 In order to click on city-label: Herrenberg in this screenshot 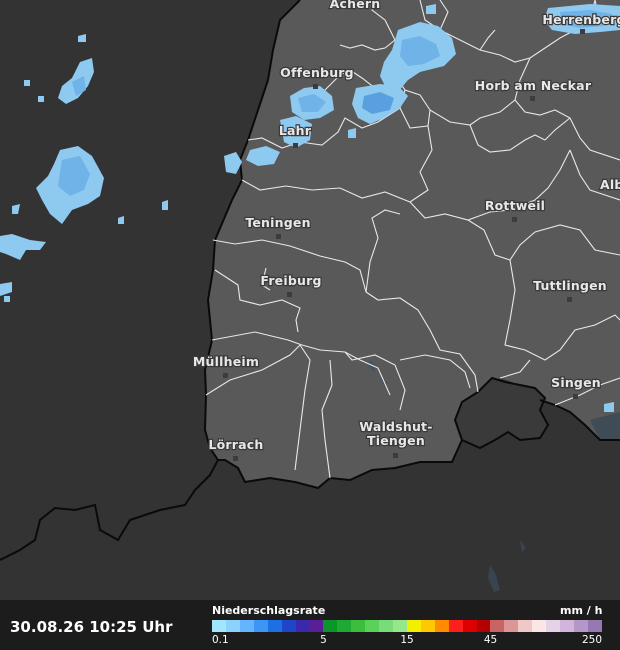, I will do `click(581, 19)`.